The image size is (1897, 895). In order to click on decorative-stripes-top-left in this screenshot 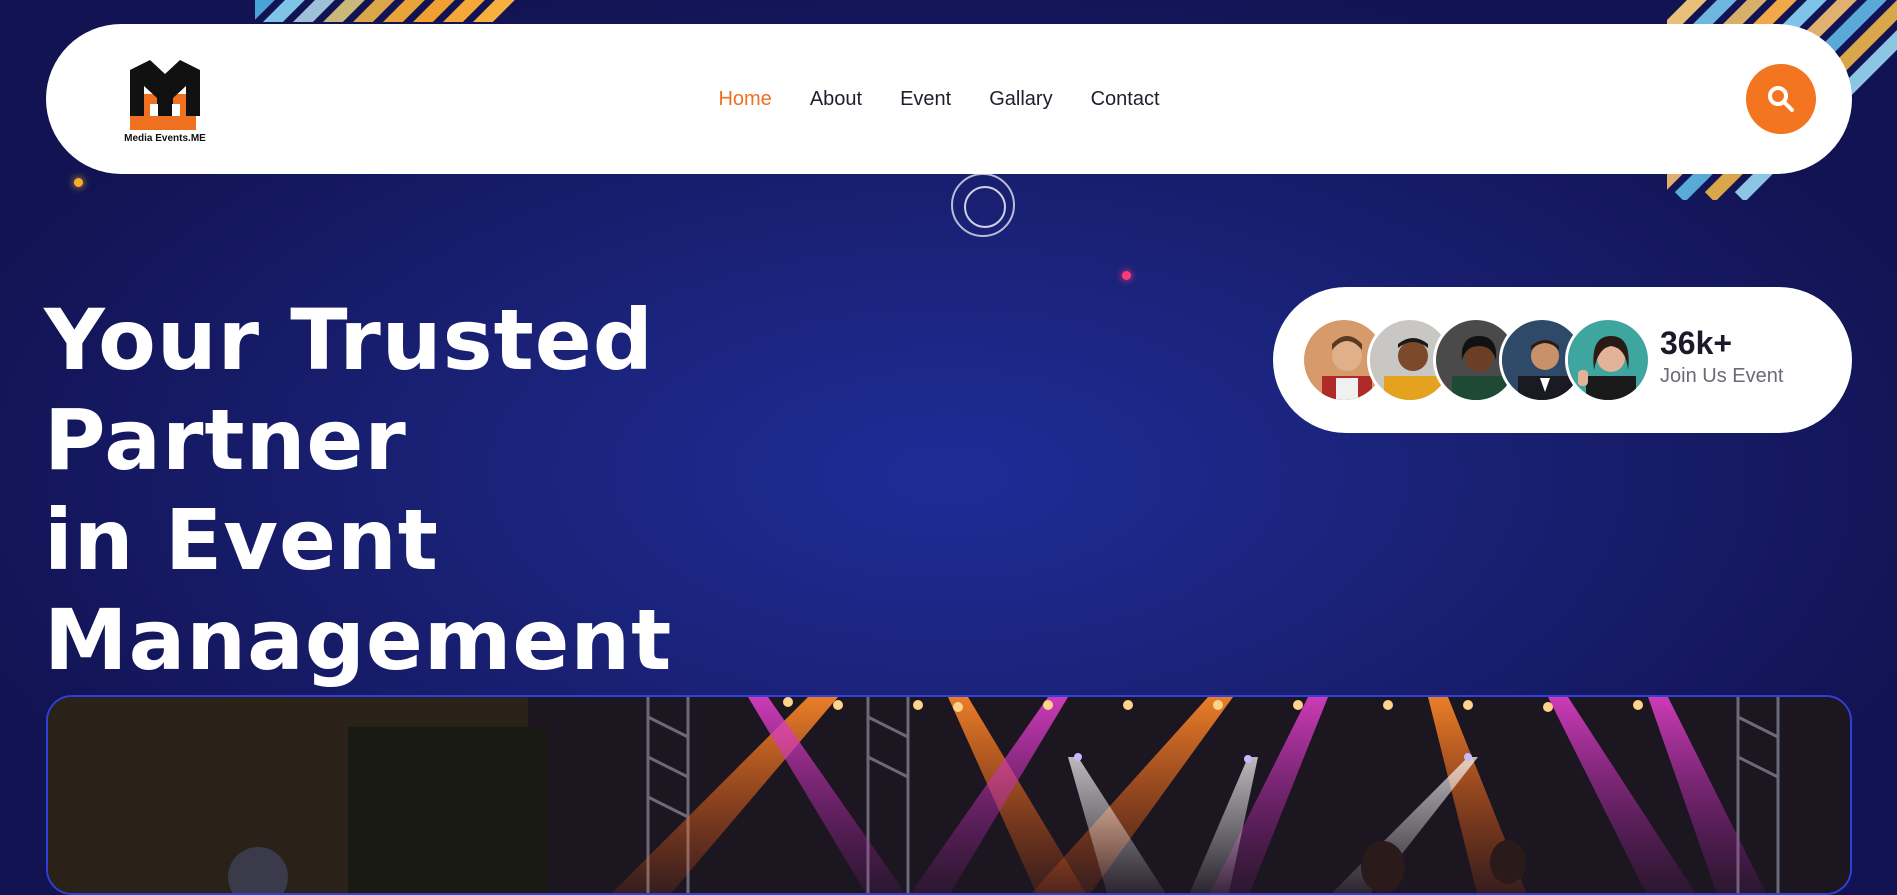, I will do `click(395, 11)`.